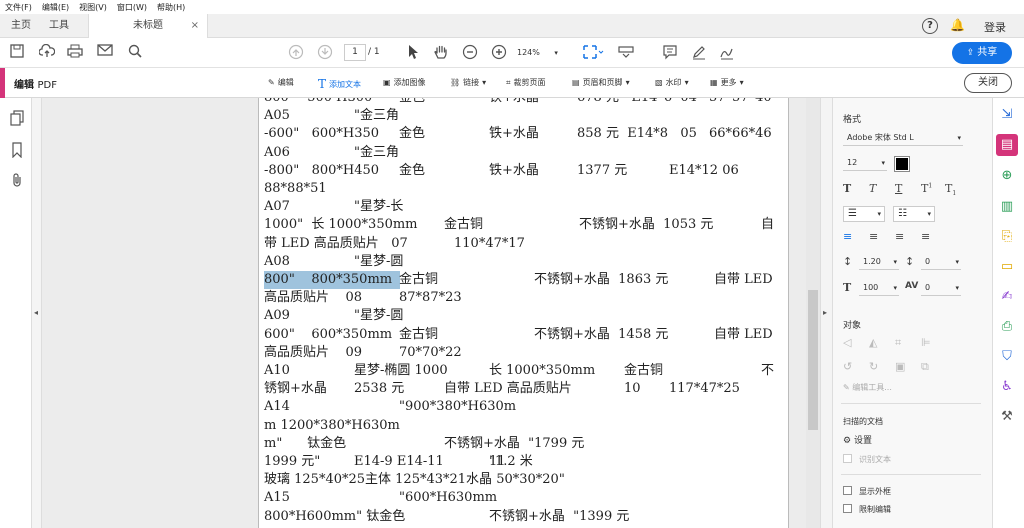 The width and height of the screenshot is (1024, 528). What do you see at coordinates (1007, 115) in the screenshot?
I see `export-pdf-icon: ⇲` at bounding box center [1007, 115].